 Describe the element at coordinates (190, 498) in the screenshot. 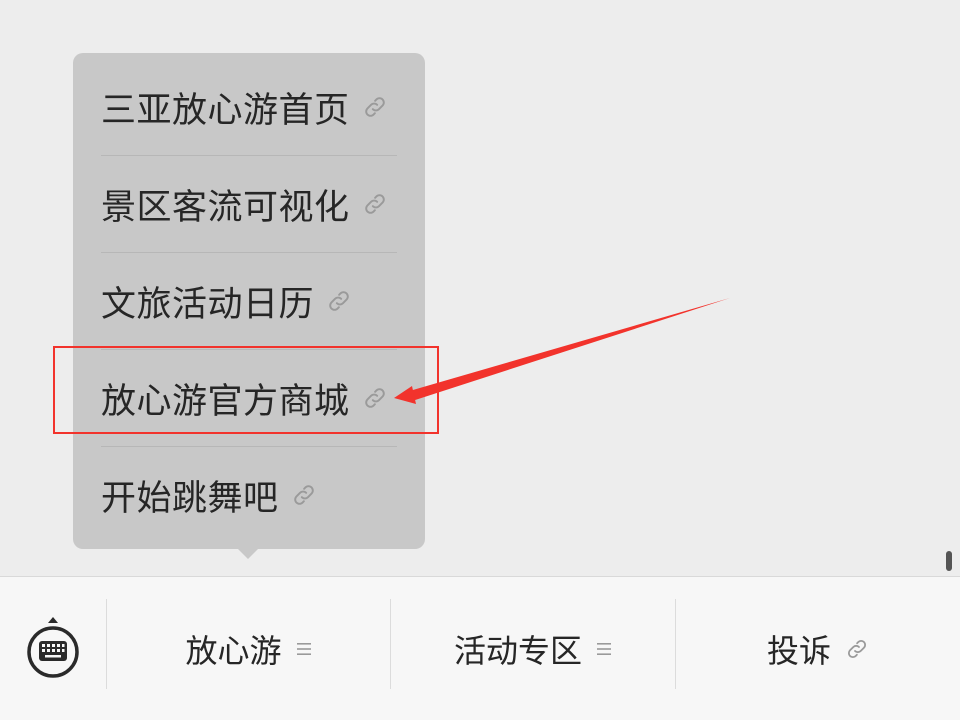

I see `menu-item-label: 开始跳舞吧` at that location.